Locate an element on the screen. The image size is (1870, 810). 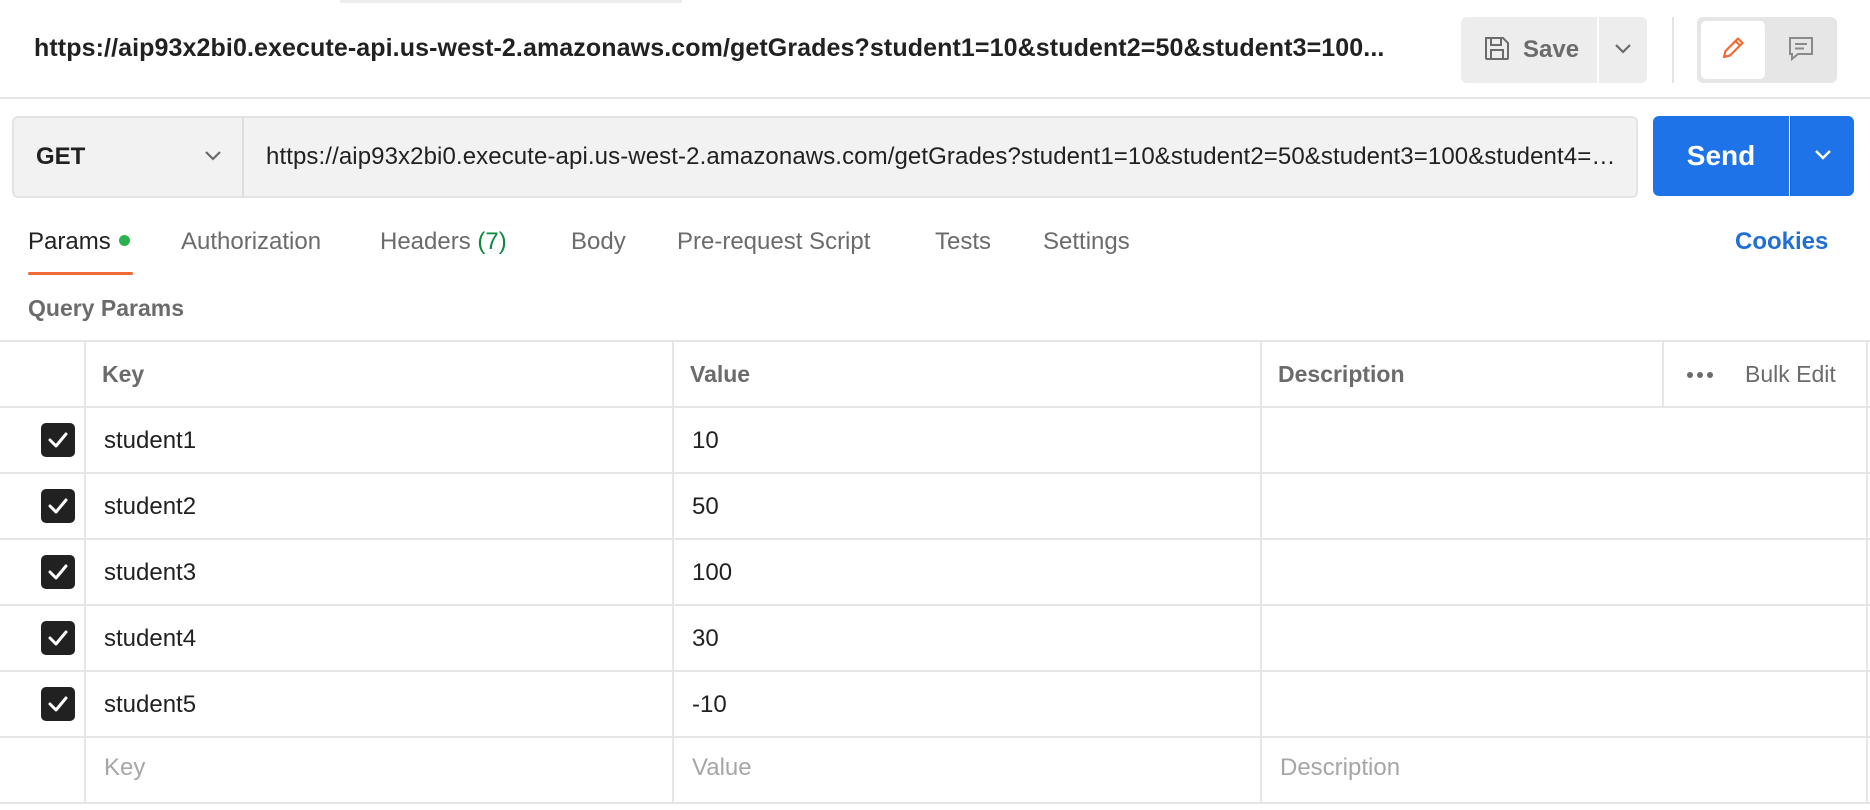
save-button: Save is located at coordinates (1529, 50).